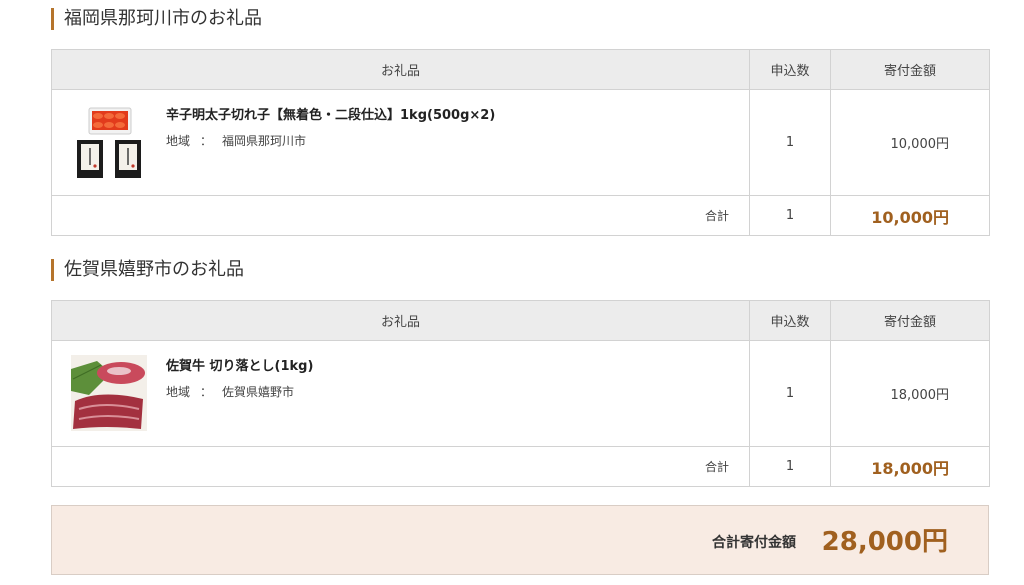  I want to click on subtotal-row: 合計 1 10,000円, so click(520, 215).